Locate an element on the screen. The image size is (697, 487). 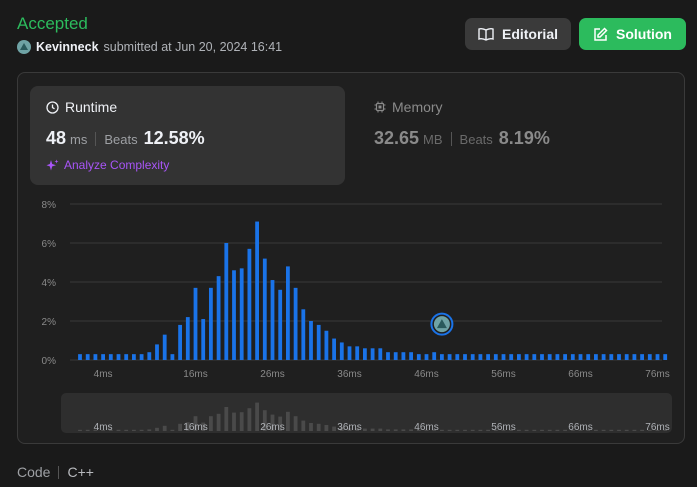
memory-beats-label: Beats is located at coordinates (476, 139).